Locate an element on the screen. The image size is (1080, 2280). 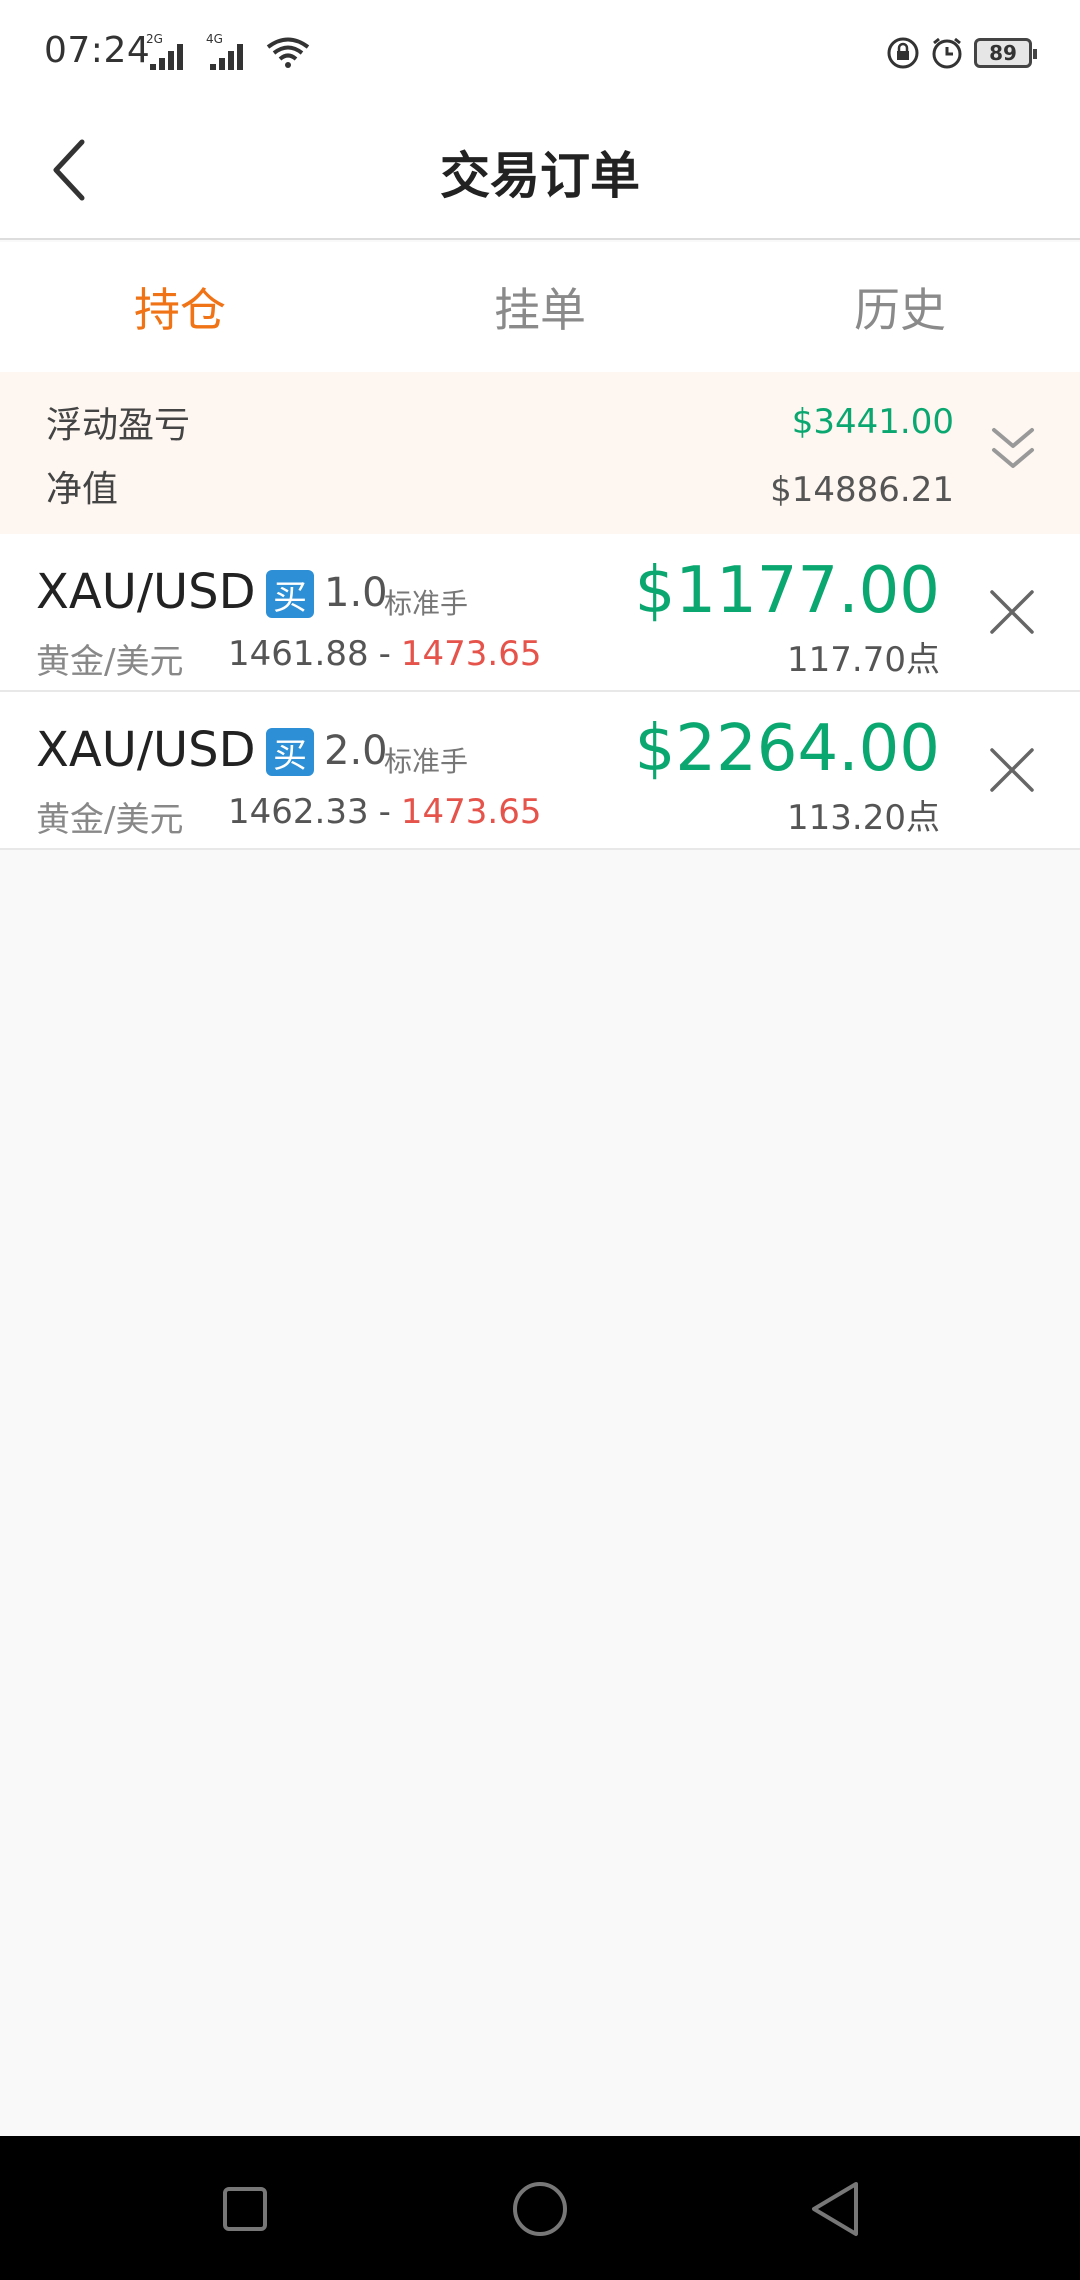
alarm-icon is located at coordinates (947, 53).